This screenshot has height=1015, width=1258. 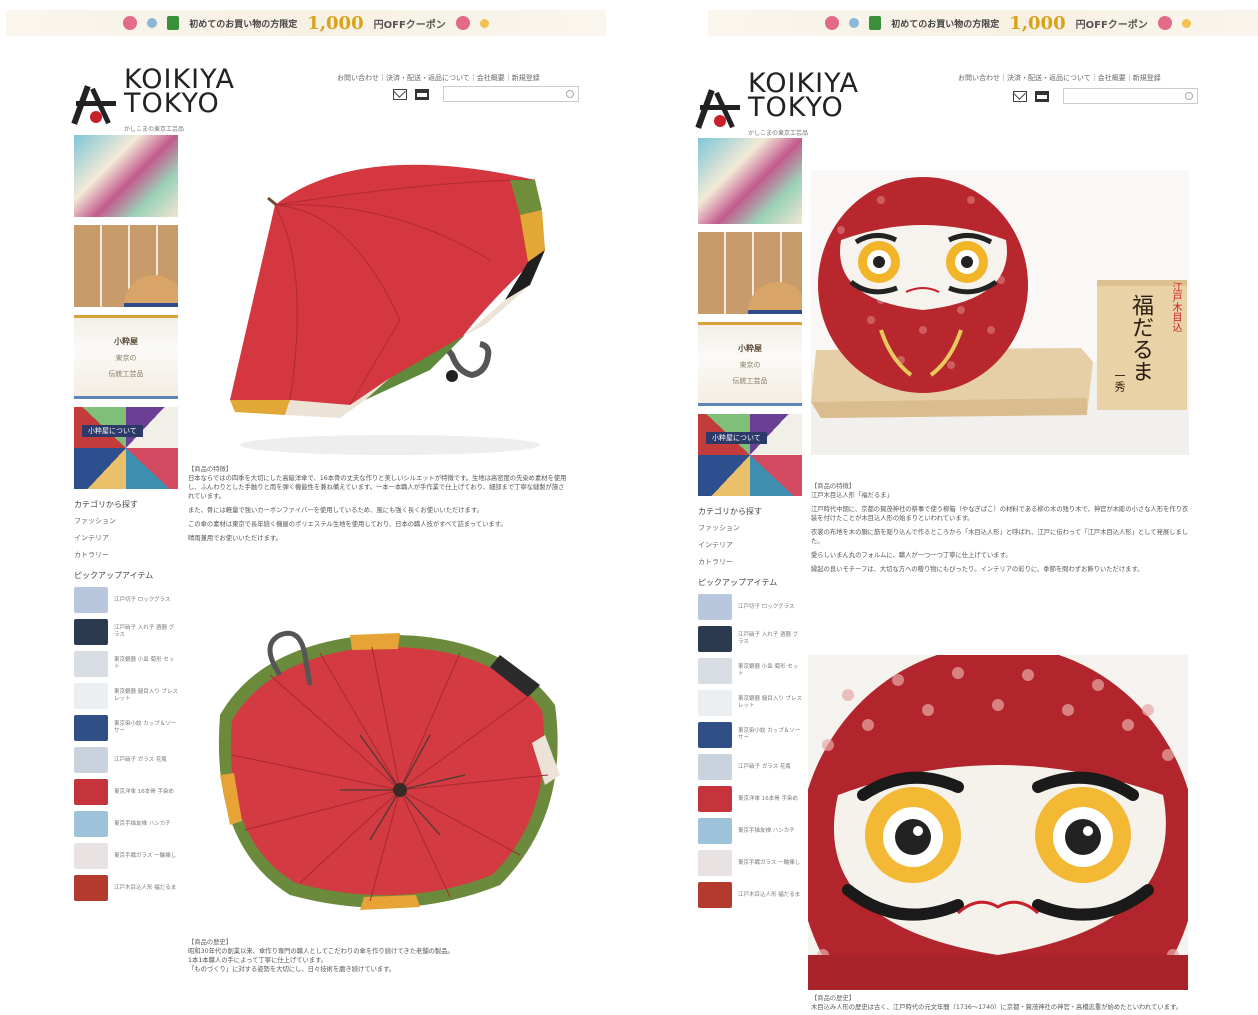 I want to click on category-heading: カテゴリから探す, so click(x=106, y=504).